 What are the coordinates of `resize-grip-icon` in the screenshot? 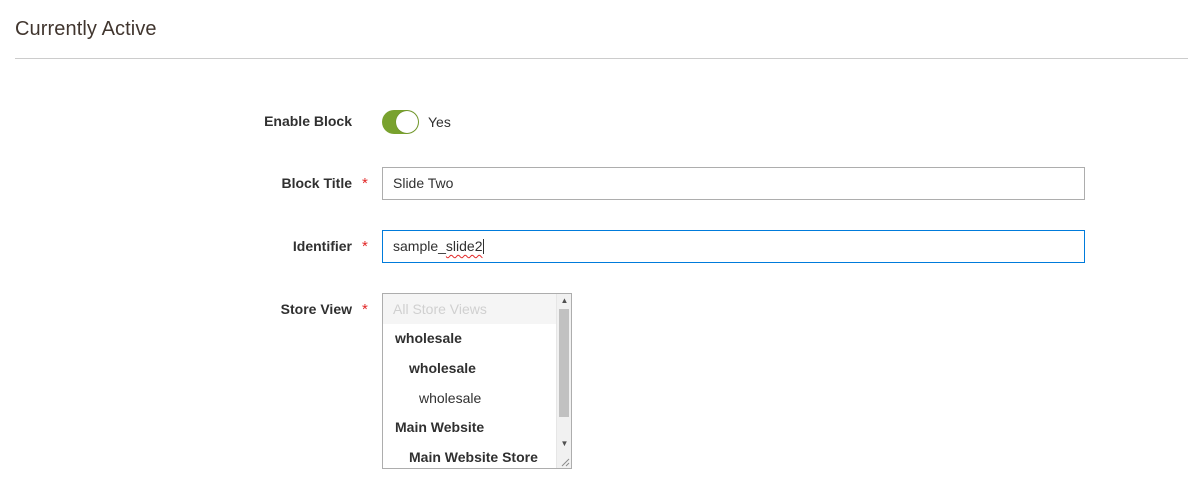 It's located at (565, 462).